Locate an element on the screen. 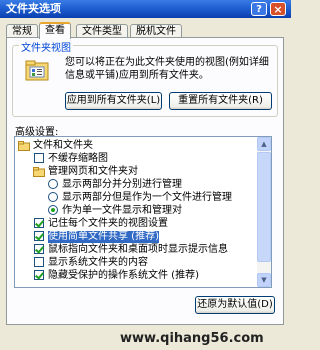  tree-item-label: 鼠标指向文件夹和桌面项时显示提示信息 is located at coordinates (138, 249).